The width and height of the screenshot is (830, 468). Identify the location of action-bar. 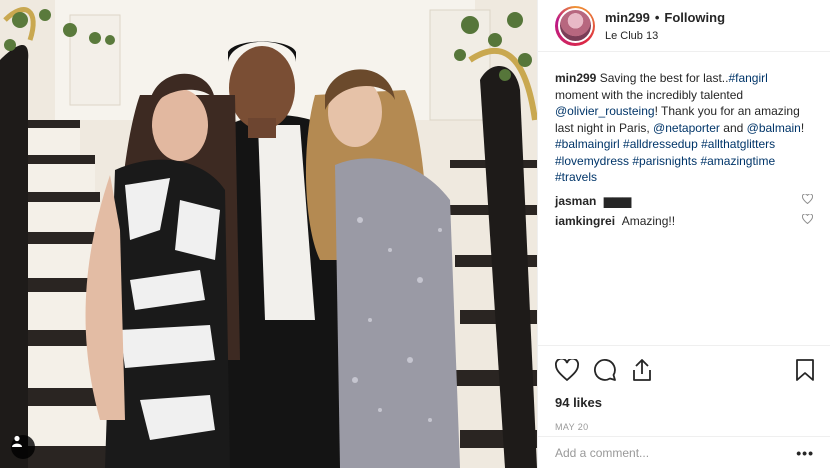
(684, 370).